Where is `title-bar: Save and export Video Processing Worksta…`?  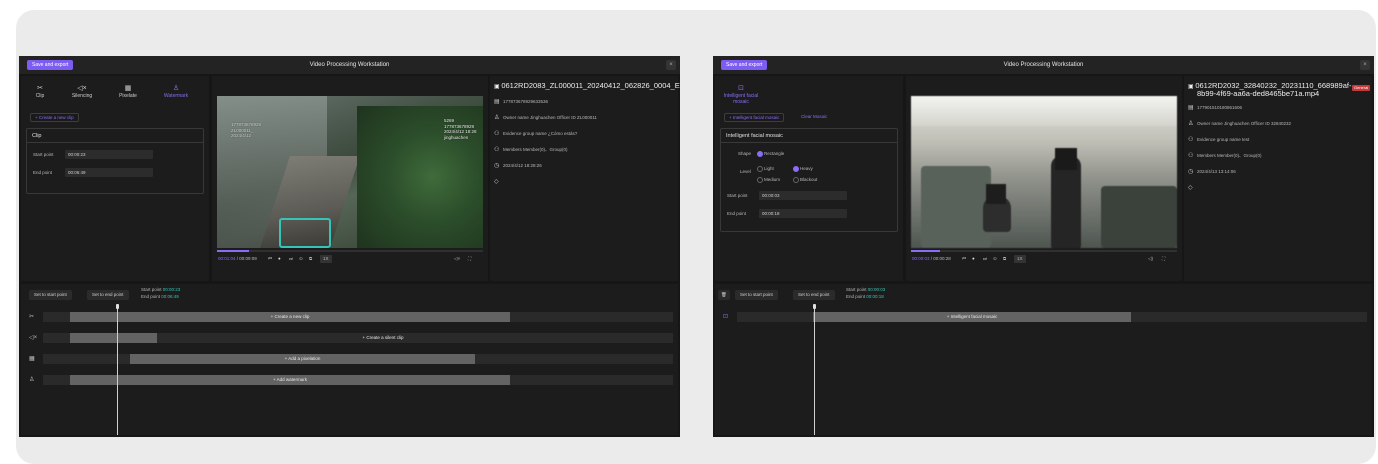
title-bar: Save and export Video Processing Worksta… is located at coordinates (1043, 65).